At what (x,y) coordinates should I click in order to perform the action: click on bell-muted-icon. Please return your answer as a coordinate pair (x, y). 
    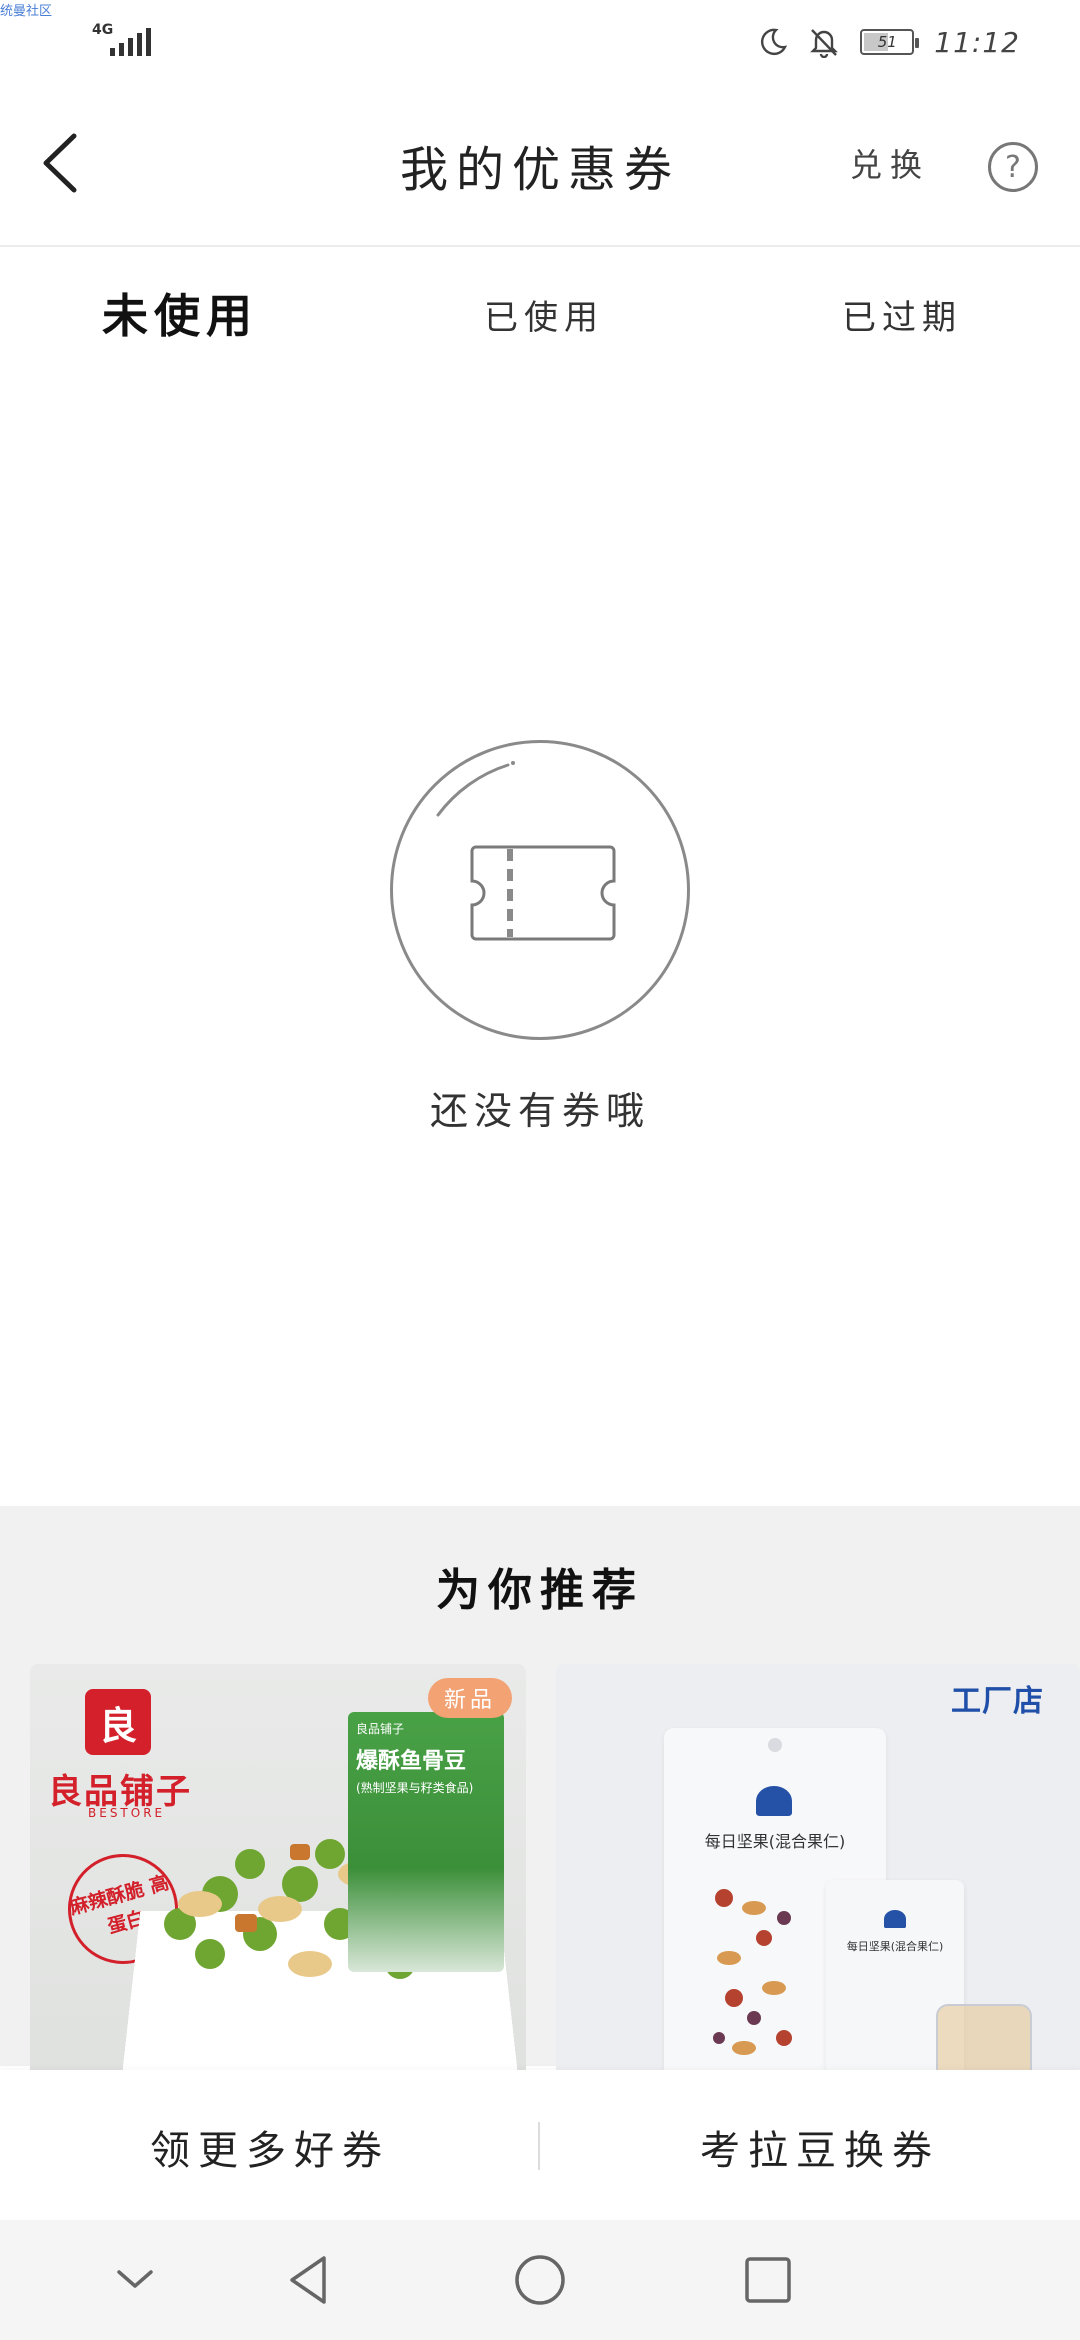
    Looking at the image, I should click on (824, 43).